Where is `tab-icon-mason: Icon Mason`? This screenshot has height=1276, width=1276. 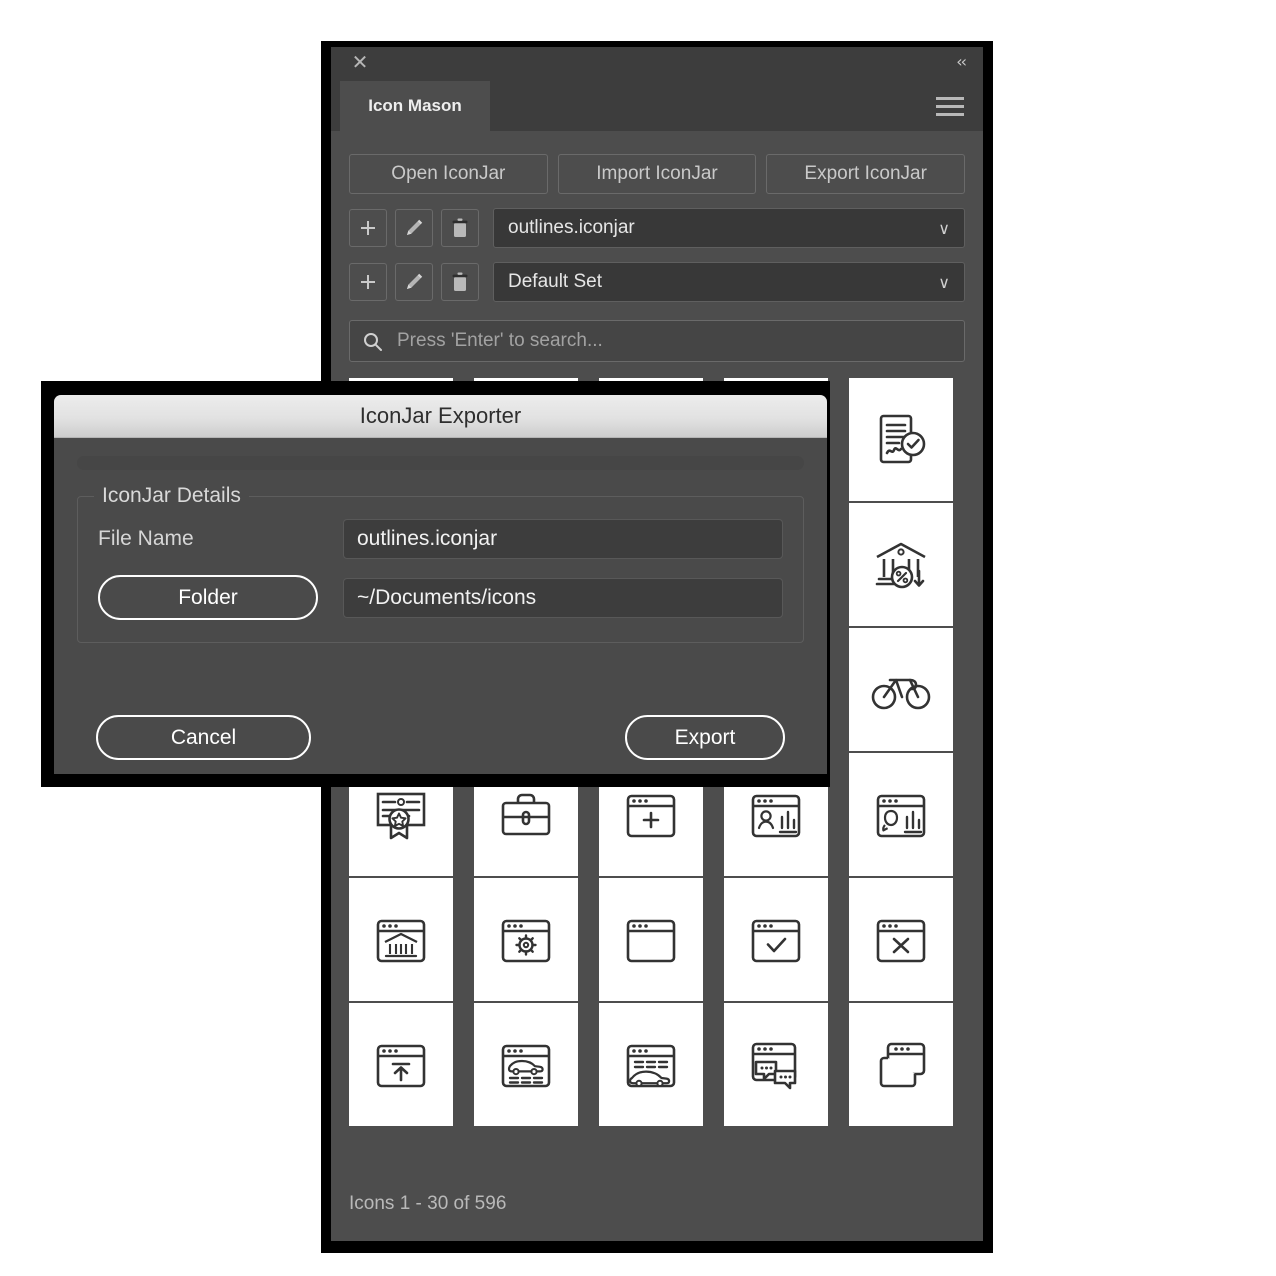
tab-icon-mason: Icon Mason is located at coordinates (415, 106).